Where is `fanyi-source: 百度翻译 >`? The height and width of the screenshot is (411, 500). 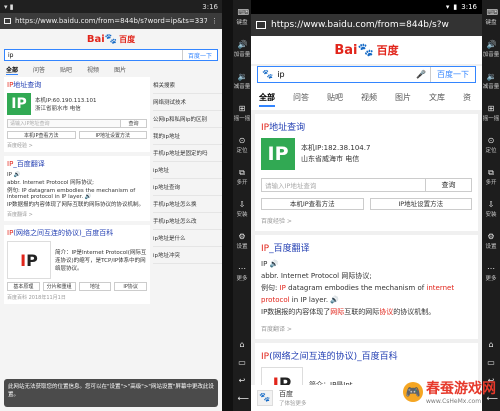
fanyi-source: 百度翻译 > is located at coordinates (366, 328).